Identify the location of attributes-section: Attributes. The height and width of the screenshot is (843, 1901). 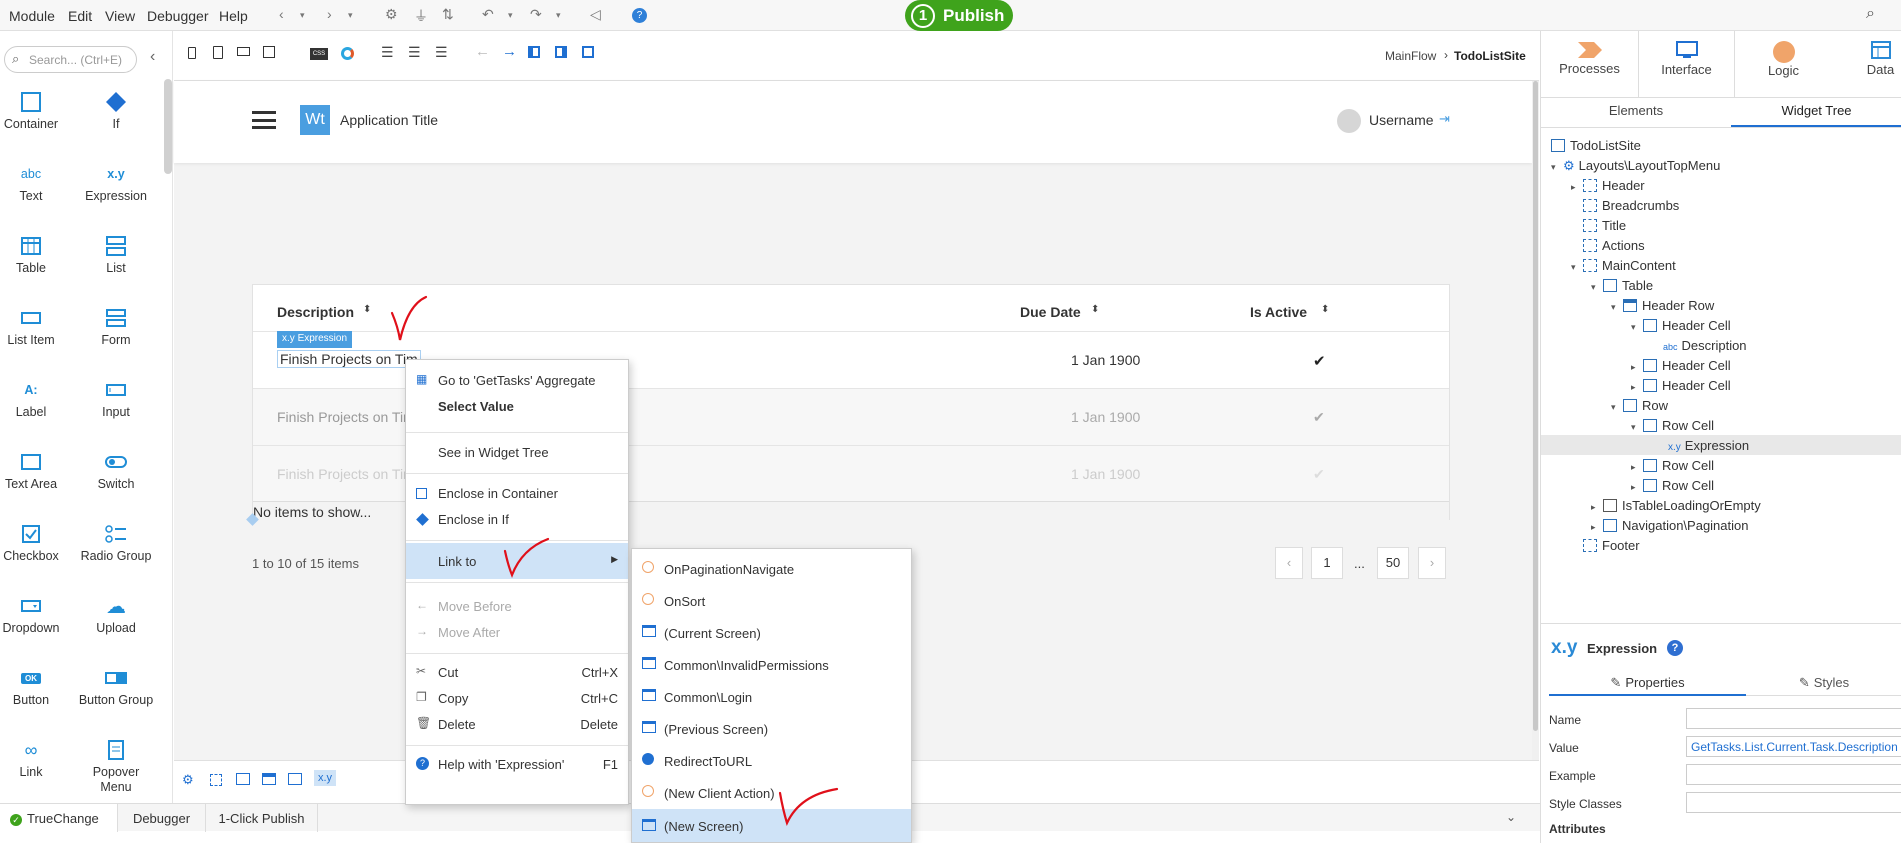
(1577, 829).